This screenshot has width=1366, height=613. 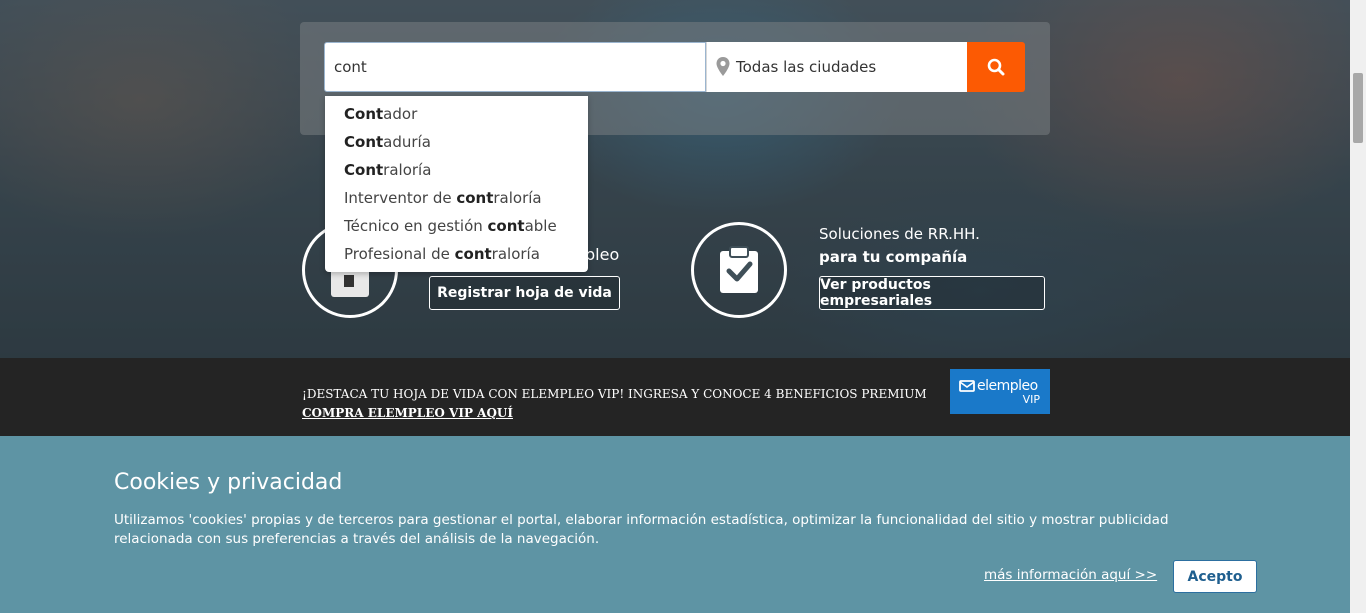 I want to click on city-select: Todas las ciudades, so click(x=836, y=67).